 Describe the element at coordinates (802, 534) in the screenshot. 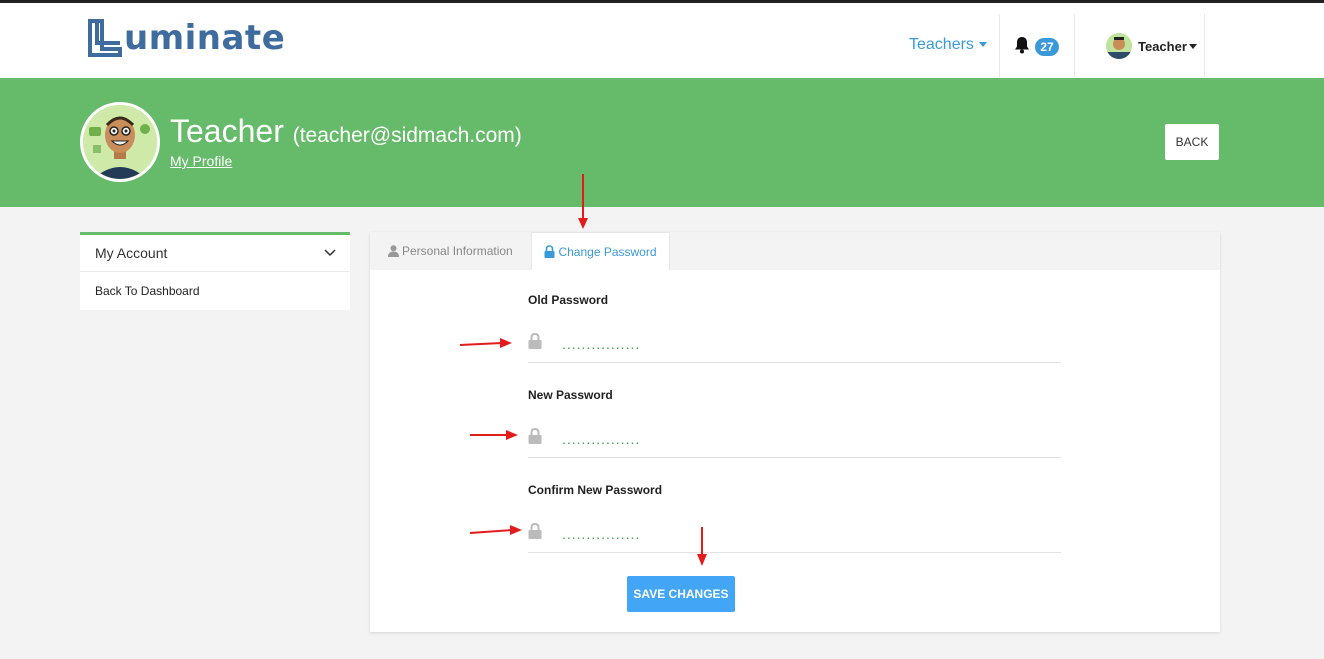

I see `confirm-password-field` at that location.